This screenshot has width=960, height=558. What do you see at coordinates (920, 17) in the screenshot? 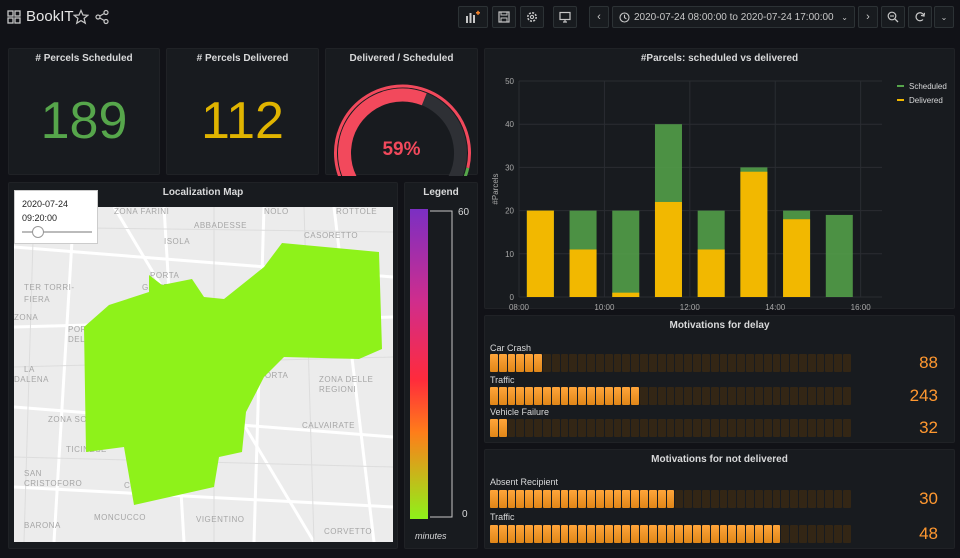
I see `refresh-button` at bounding box center [920, 17].